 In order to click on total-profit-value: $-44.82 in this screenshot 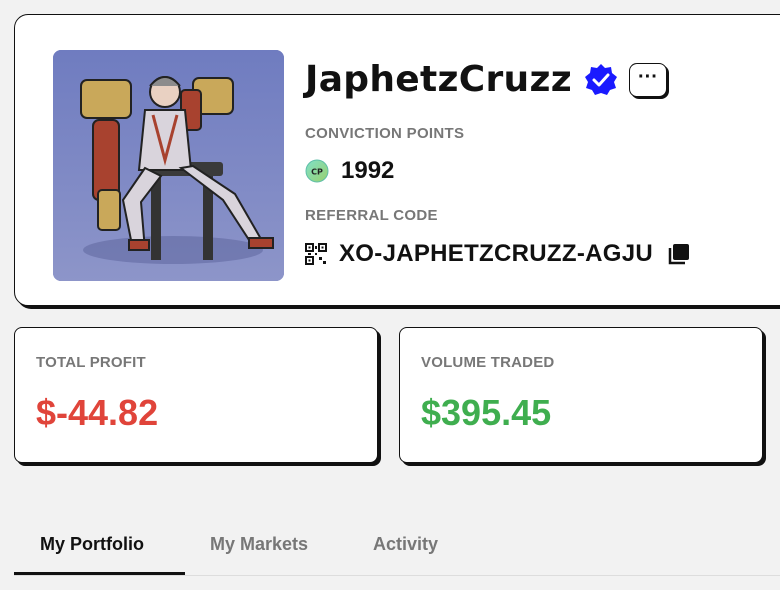, I will do `click(97, 412)`.